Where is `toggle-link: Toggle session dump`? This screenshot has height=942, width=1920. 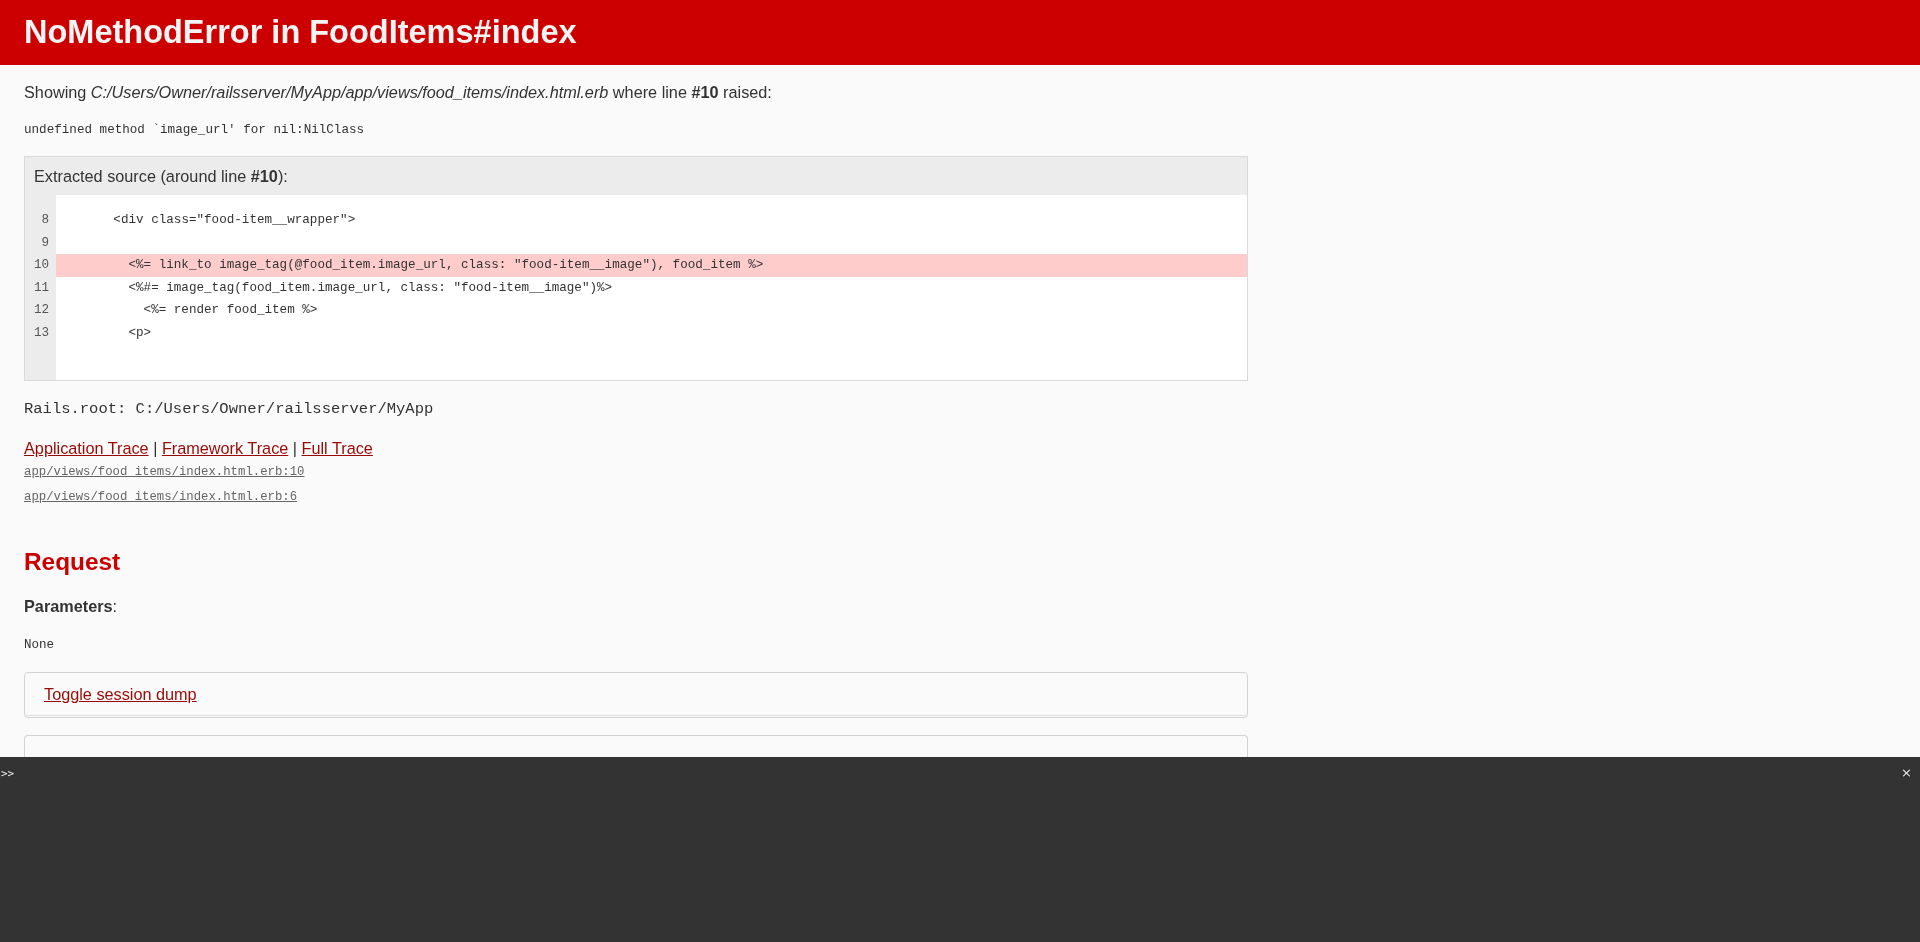 toggle-link: Toggle session dump is located at coordinates (120, 694).